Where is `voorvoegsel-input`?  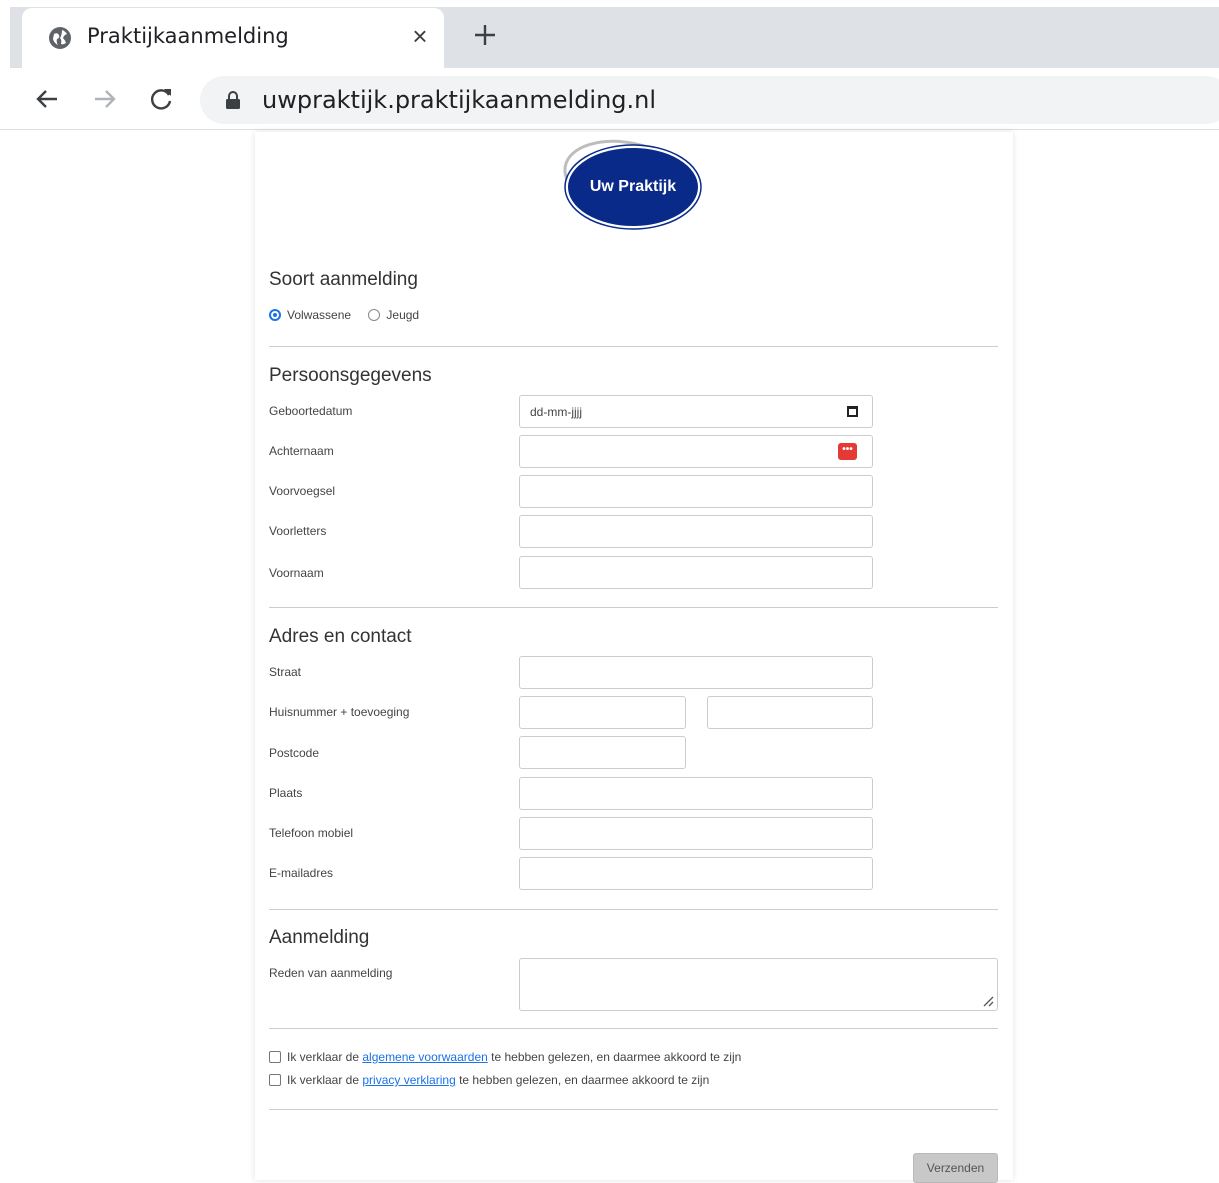
voorvoegsel-input is located at coordinates (696, 491).